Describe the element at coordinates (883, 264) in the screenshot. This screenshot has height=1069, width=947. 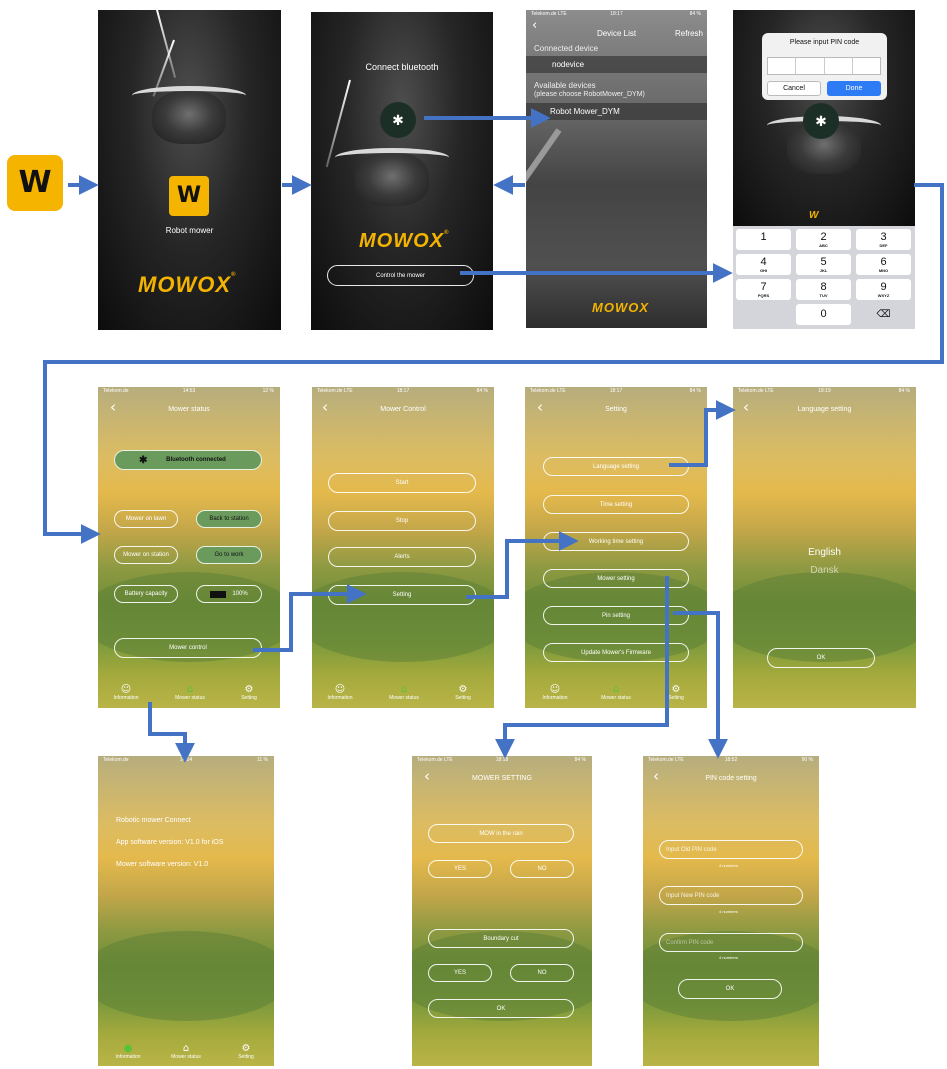
I see `key-6: 6 MNO` at that location.